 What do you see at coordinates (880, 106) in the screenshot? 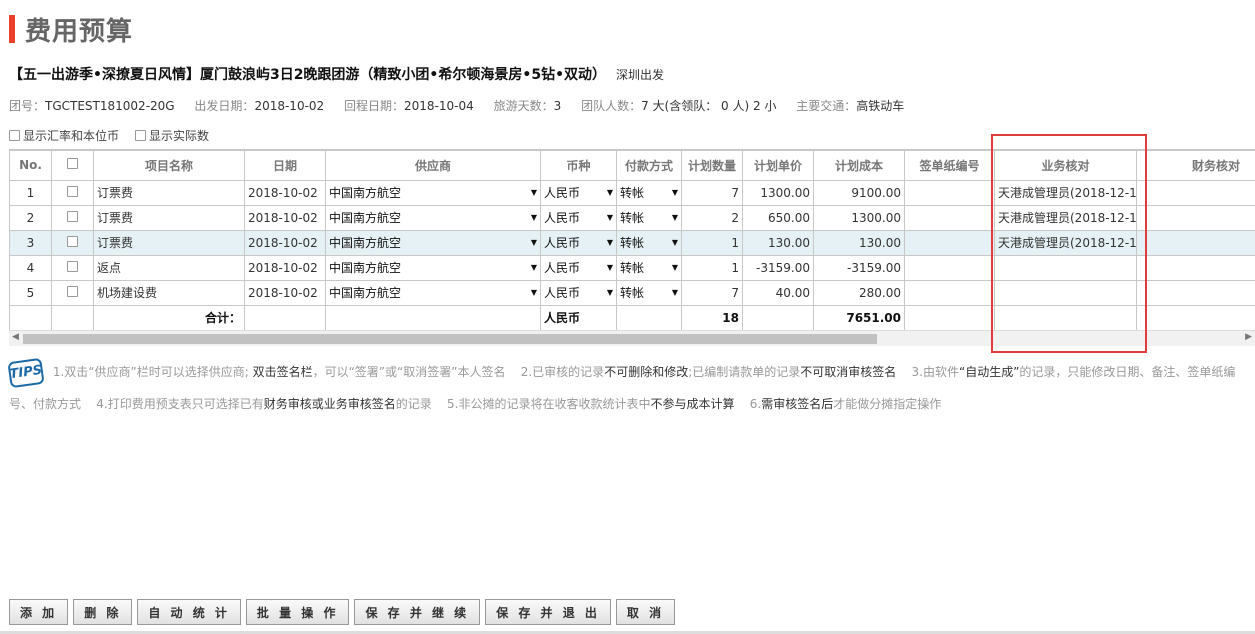
I see `transport: 高铁动车` at bounding box center [880, 106].